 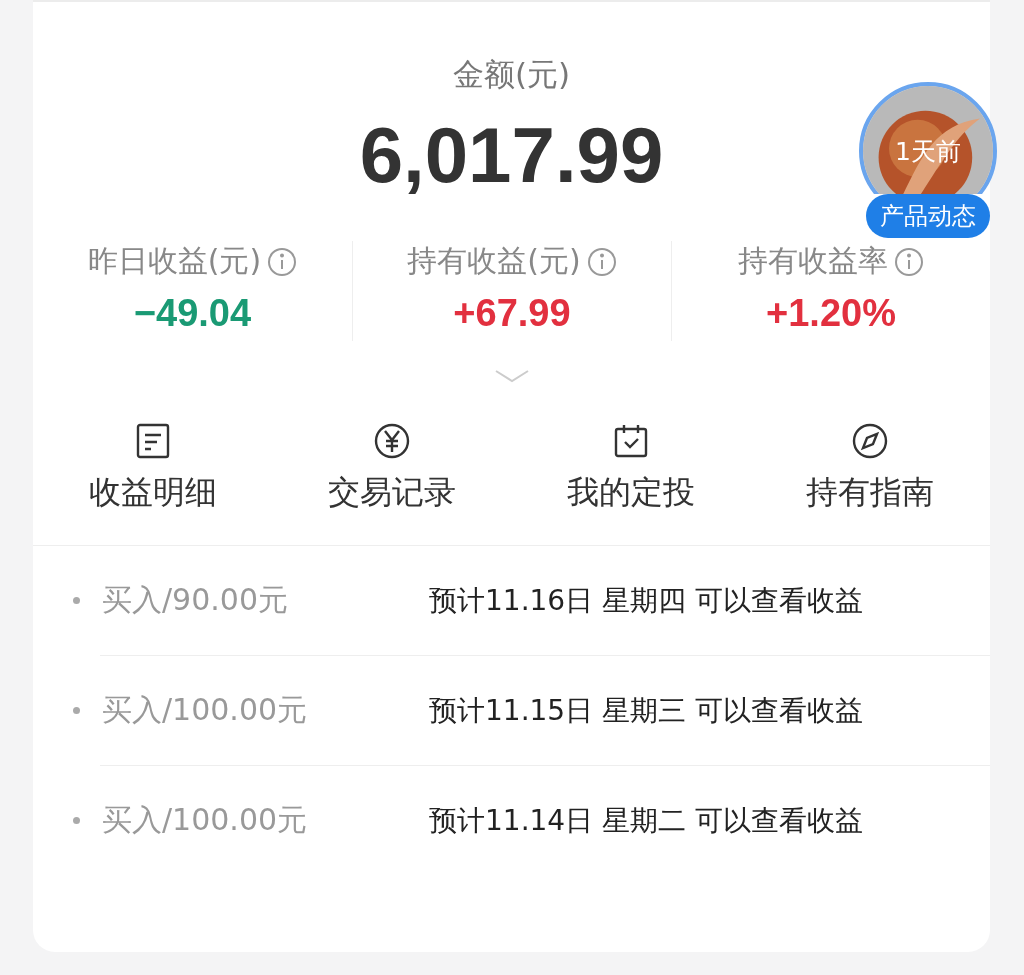 What do you see at coordinates (153, 469) in the screenshot?
I see `action-button: 收益明细` at bounding box center [153, 469].